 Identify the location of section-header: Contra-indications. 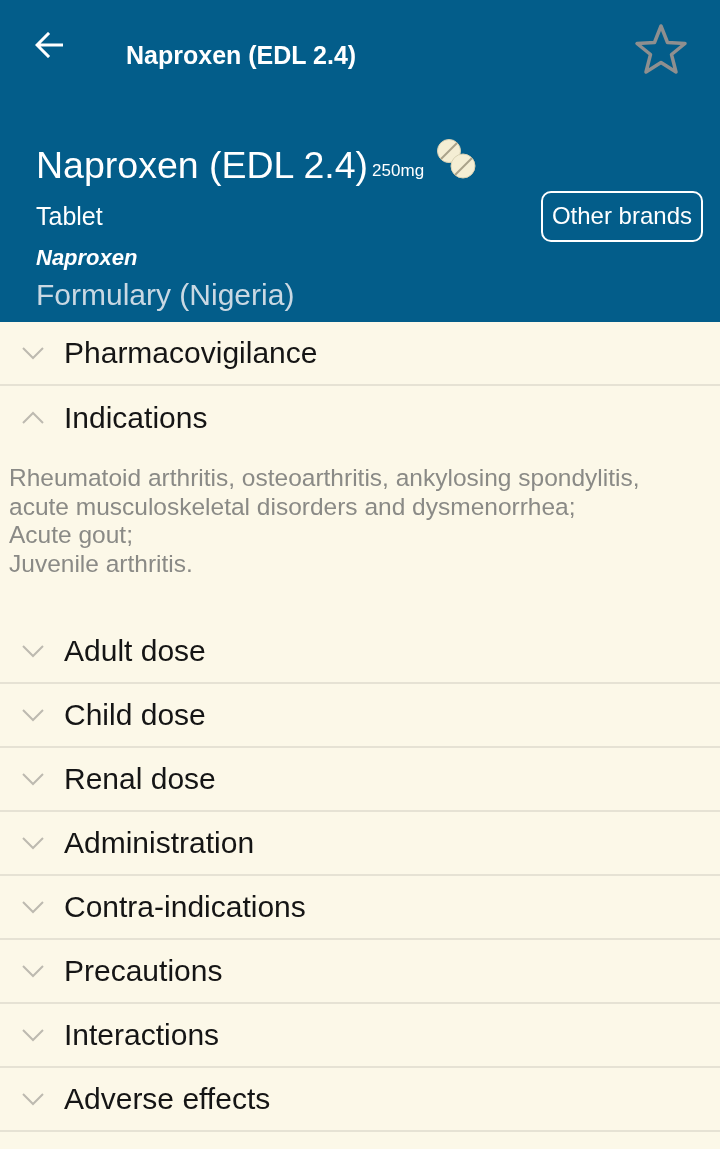
(360, 907).